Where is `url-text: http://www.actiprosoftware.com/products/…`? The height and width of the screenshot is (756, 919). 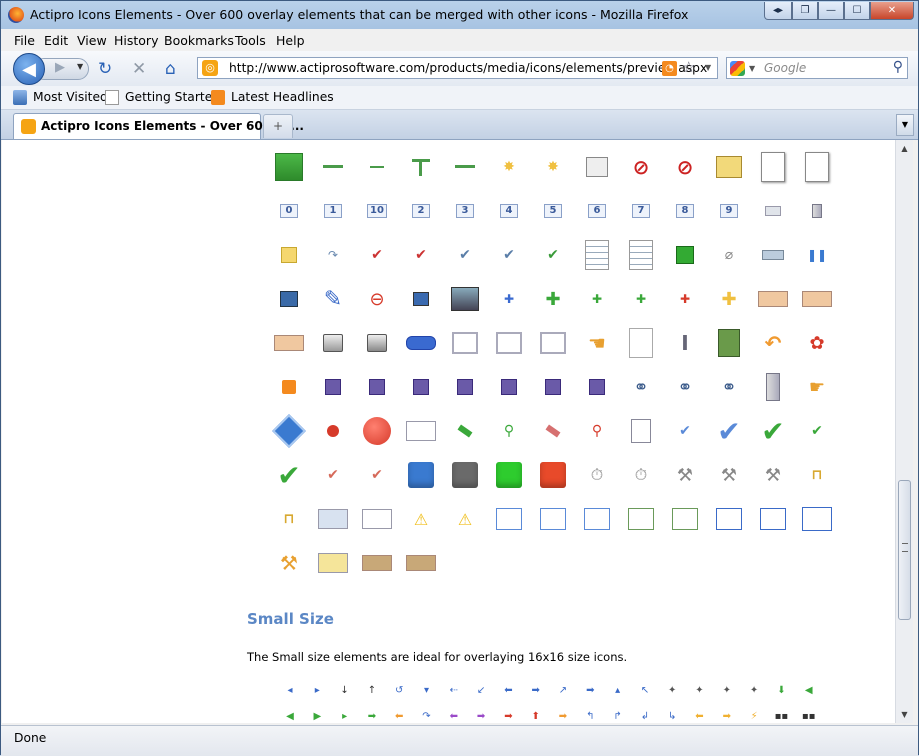 url-text: http://www.actiprosoftware.com/products/… is located at coordinates (468, 68).